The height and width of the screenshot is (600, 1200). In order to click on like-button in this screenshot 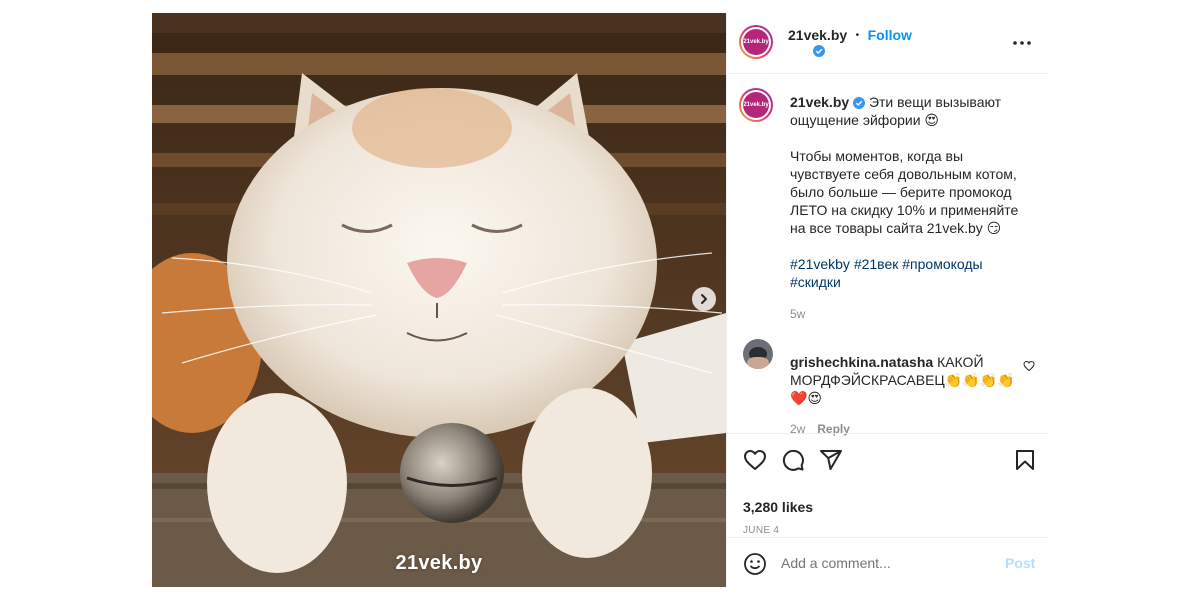, I will do `click(755, 462)`.